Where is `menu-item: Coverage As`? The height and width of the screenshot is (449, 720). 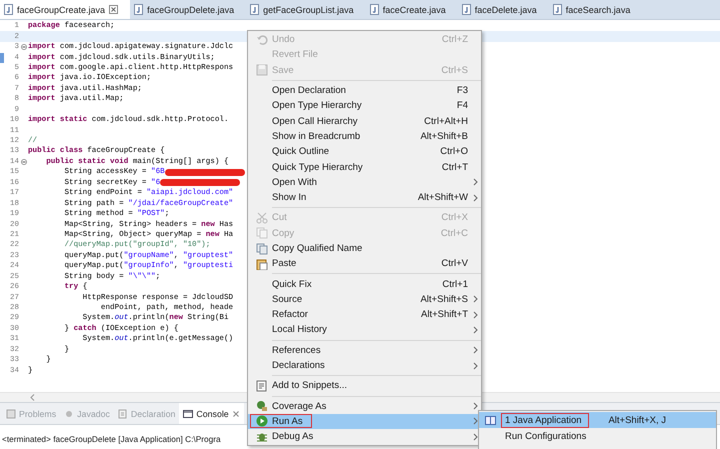 menu-item: Coverage As is located at coordinates (364, 406).